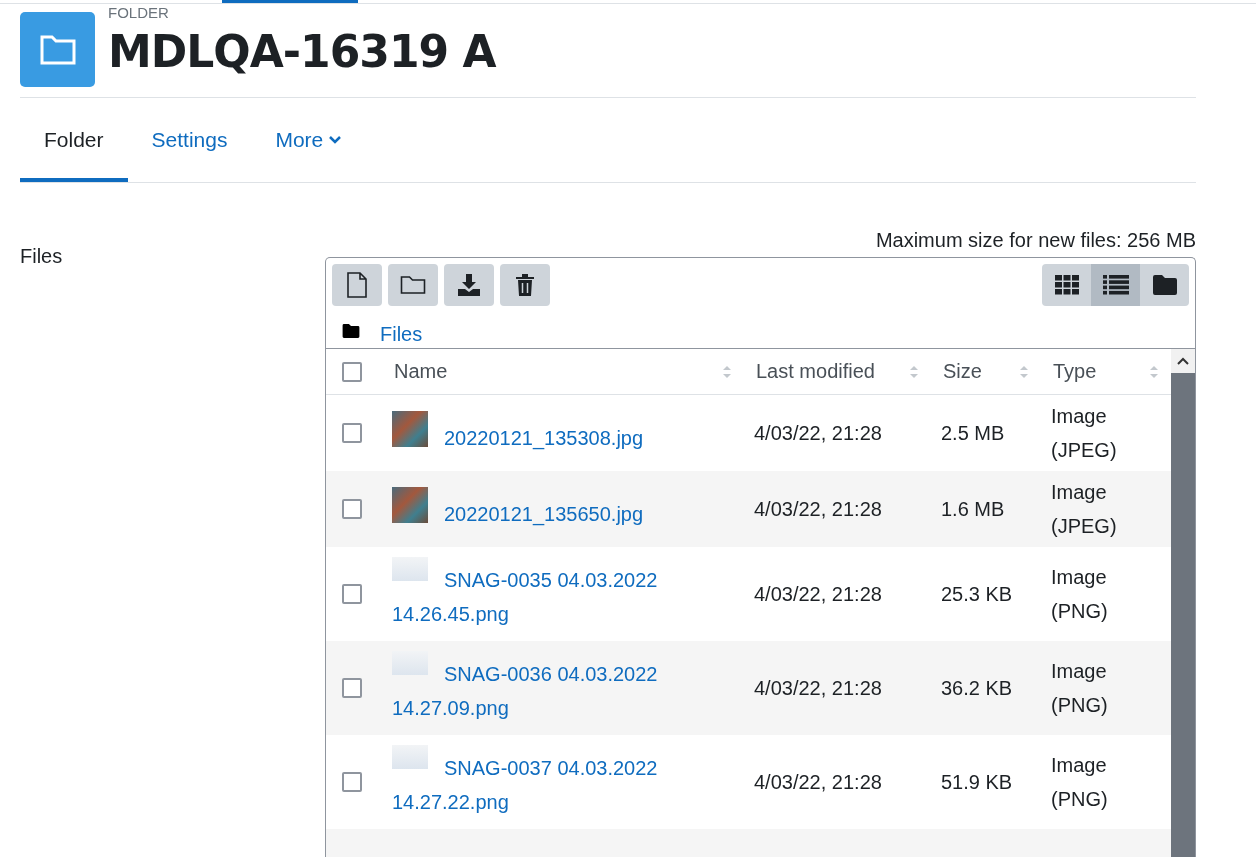 The width and height of the screenshot is (1256, 864). What do you see at coordinates (563, 433) in the screenshot?
I see `file-name-link: 20220121_135308.jpg` at bounding box center [563, 433].